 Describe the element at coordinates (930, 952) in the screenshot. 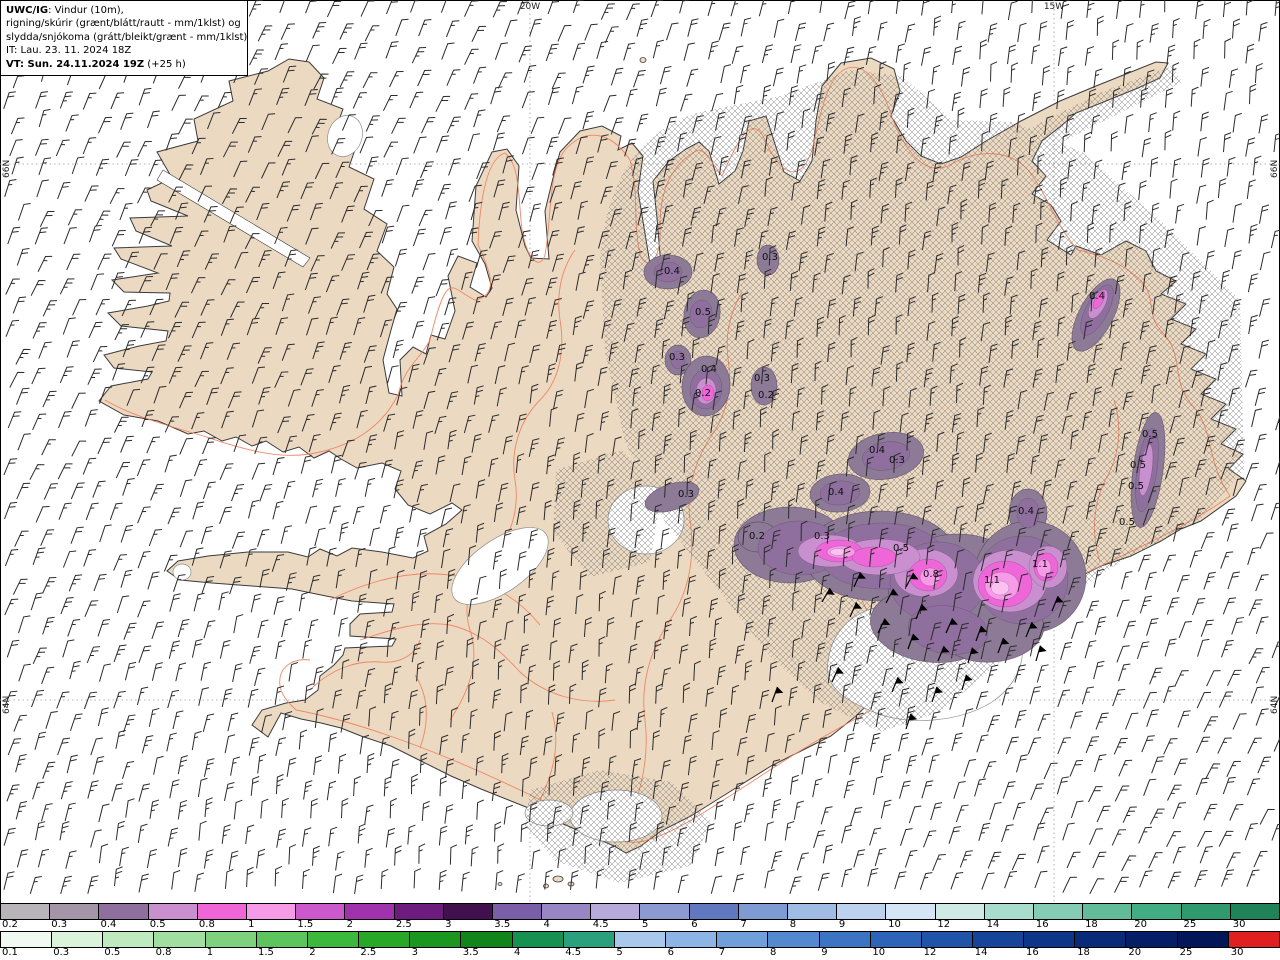

I see `rain-scale-tick-label: 12` at that location.